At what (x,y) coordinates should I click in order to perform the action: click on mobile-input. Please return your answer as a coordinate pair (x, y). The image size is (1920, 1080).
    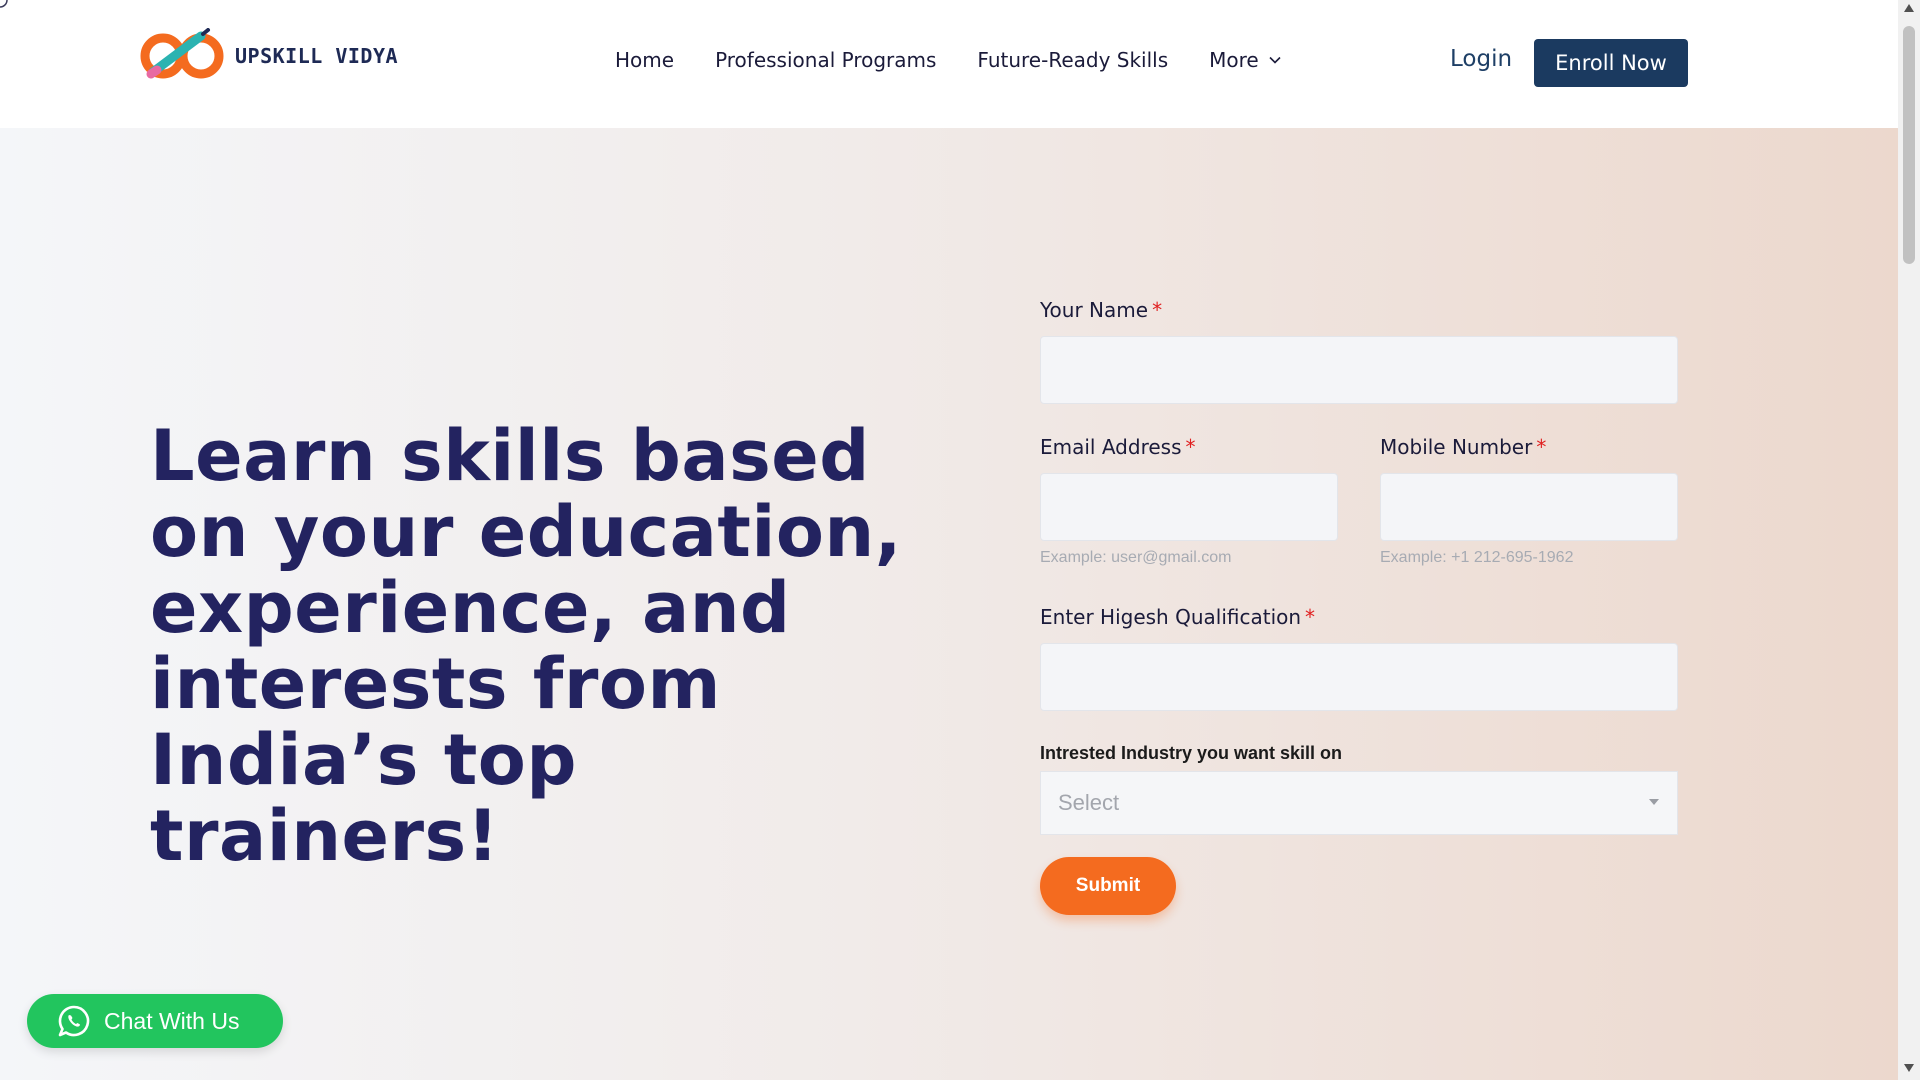
    Looking at the image, I should click on (1529, 507).